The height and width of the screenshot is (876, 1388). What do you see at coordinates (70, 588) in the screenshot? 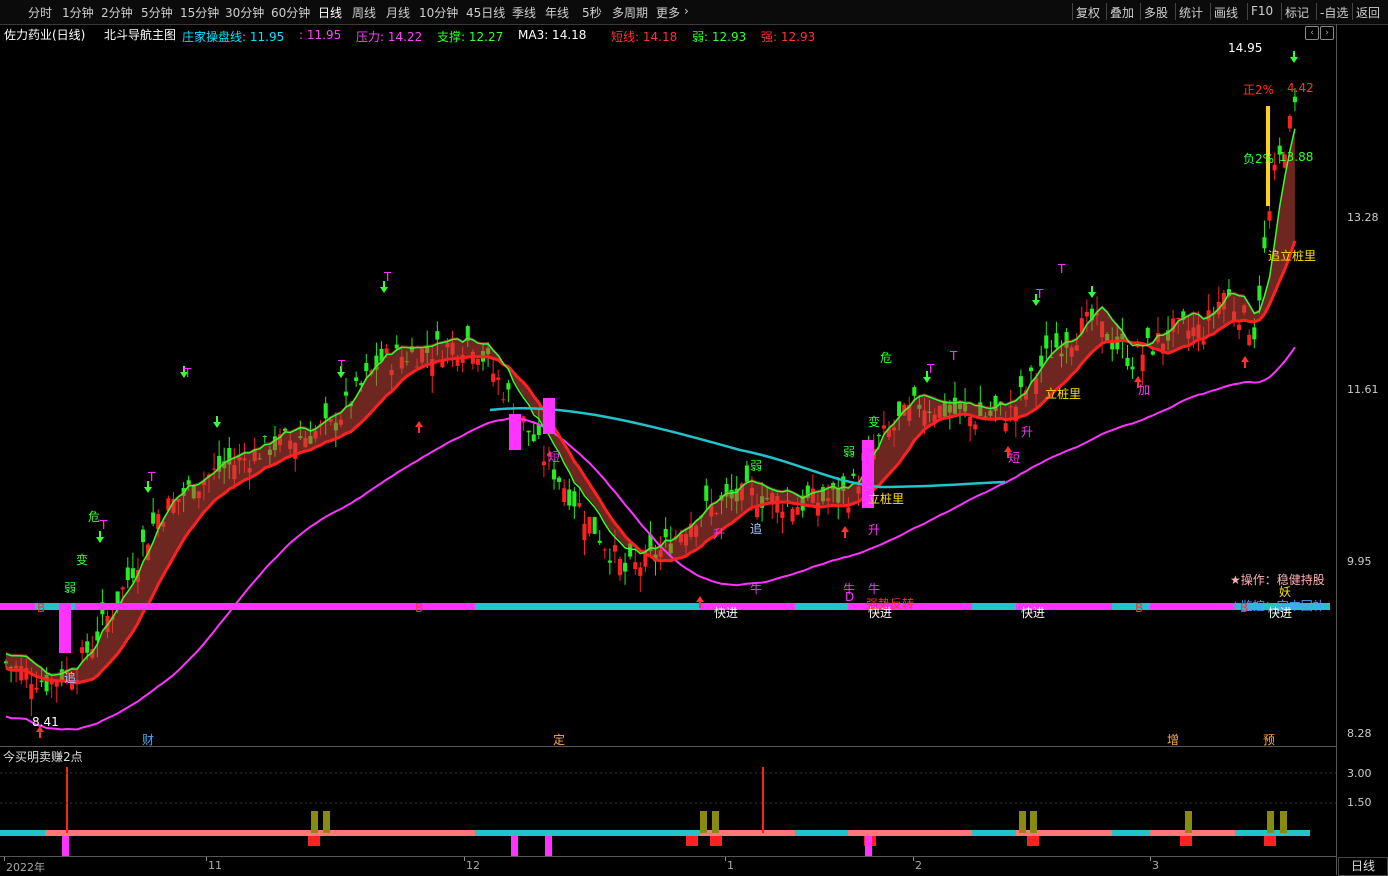
I see `annotation-ruo: 弱` at bounding box center [70, 588].